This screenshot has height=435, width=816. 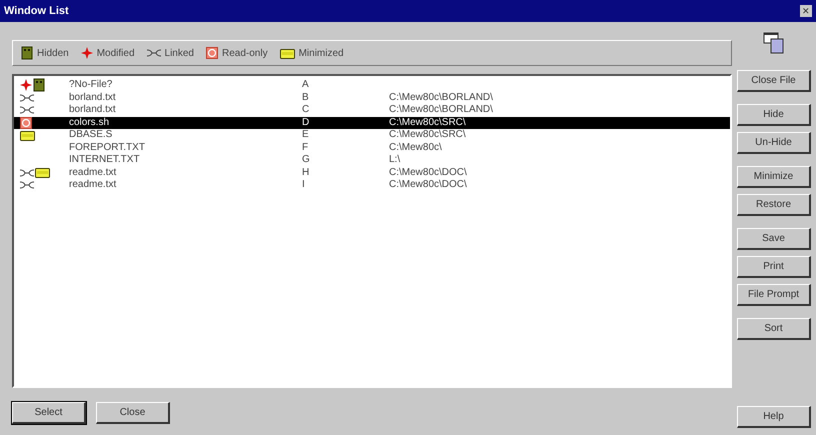 I want to click on legend-label: Hidden, so click(x=53, y=53).